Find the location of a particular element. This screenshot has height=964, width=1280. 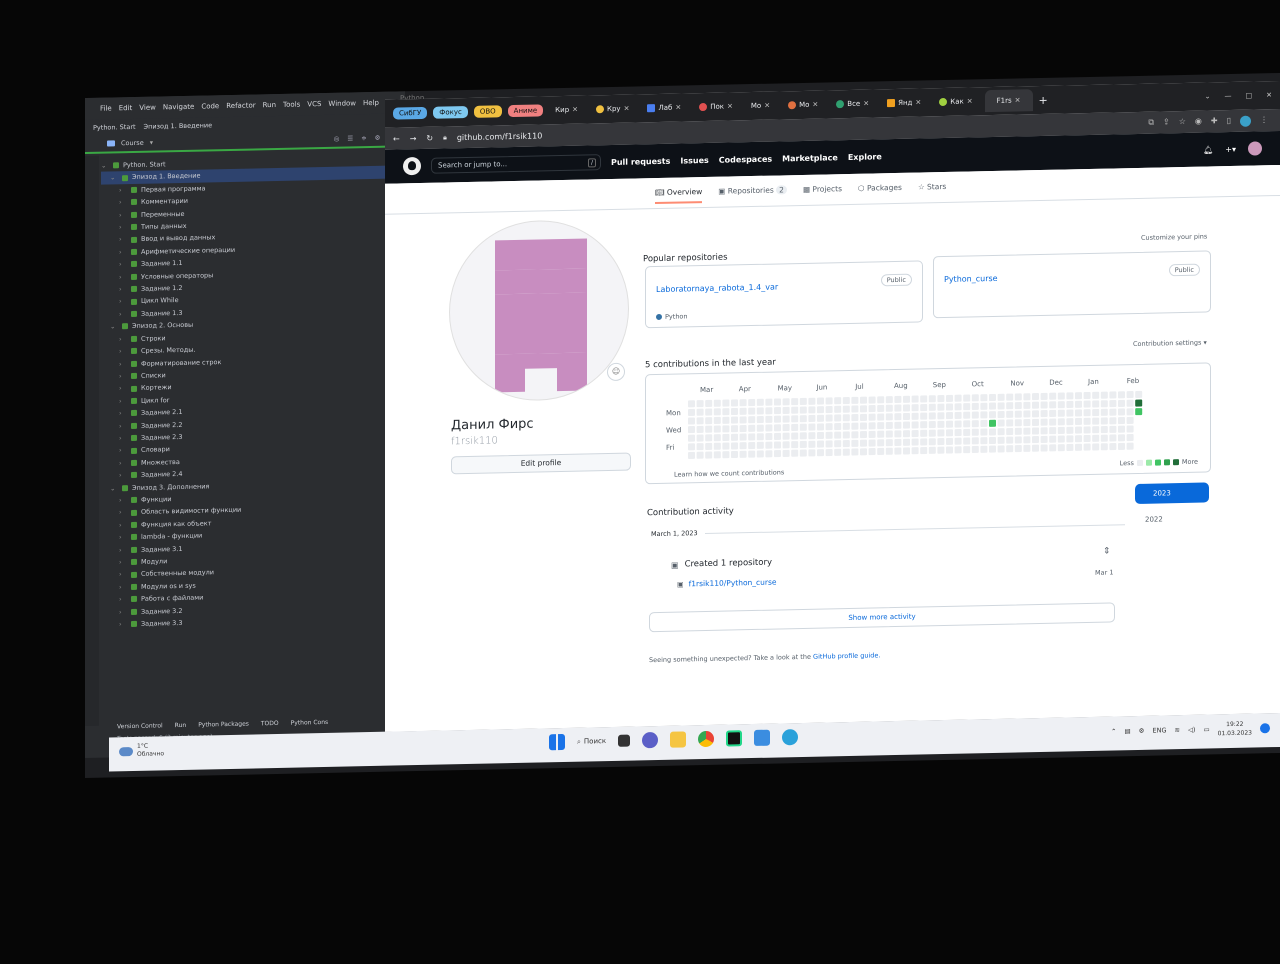

chrome-icon is located at coordinates (706, 739).